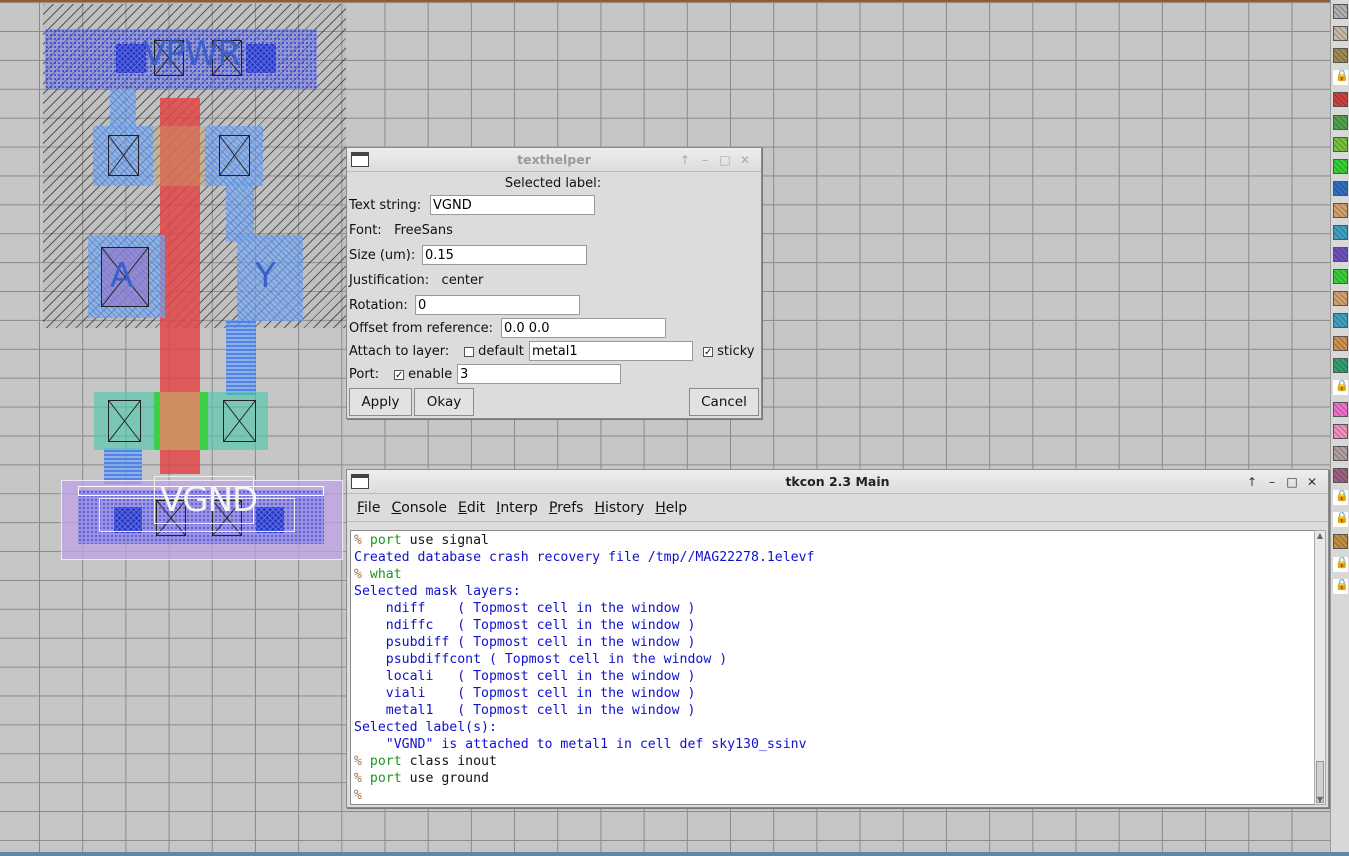 The width and height of the screenshot is (1349, 856). What do you see at coordinates (708, 351) in the screenshot?
I see `sticky-check-box: ✓` at bounding box center [708, 351].